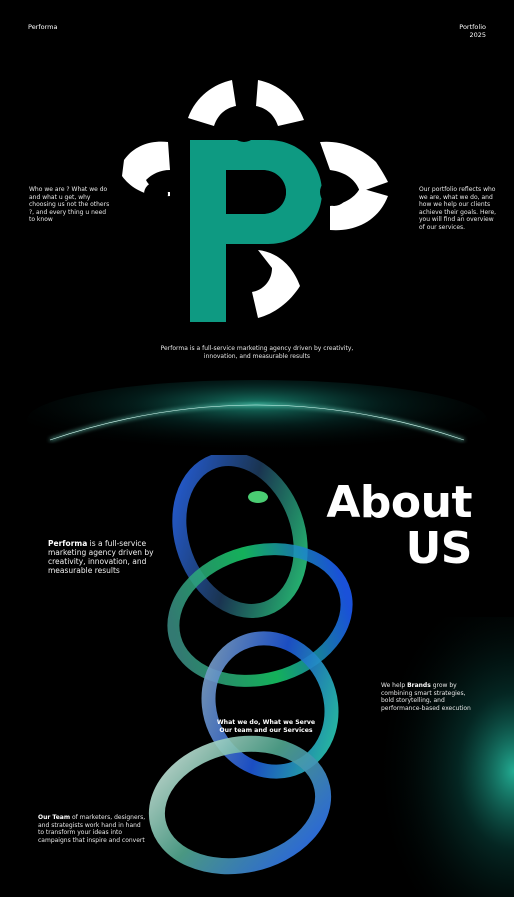 This screenshot has height=897, width=514. What do you see at coordinates (68, 543) in the screenshot?
I see `performa-bold: Performa` at bounding box center [68, 543].